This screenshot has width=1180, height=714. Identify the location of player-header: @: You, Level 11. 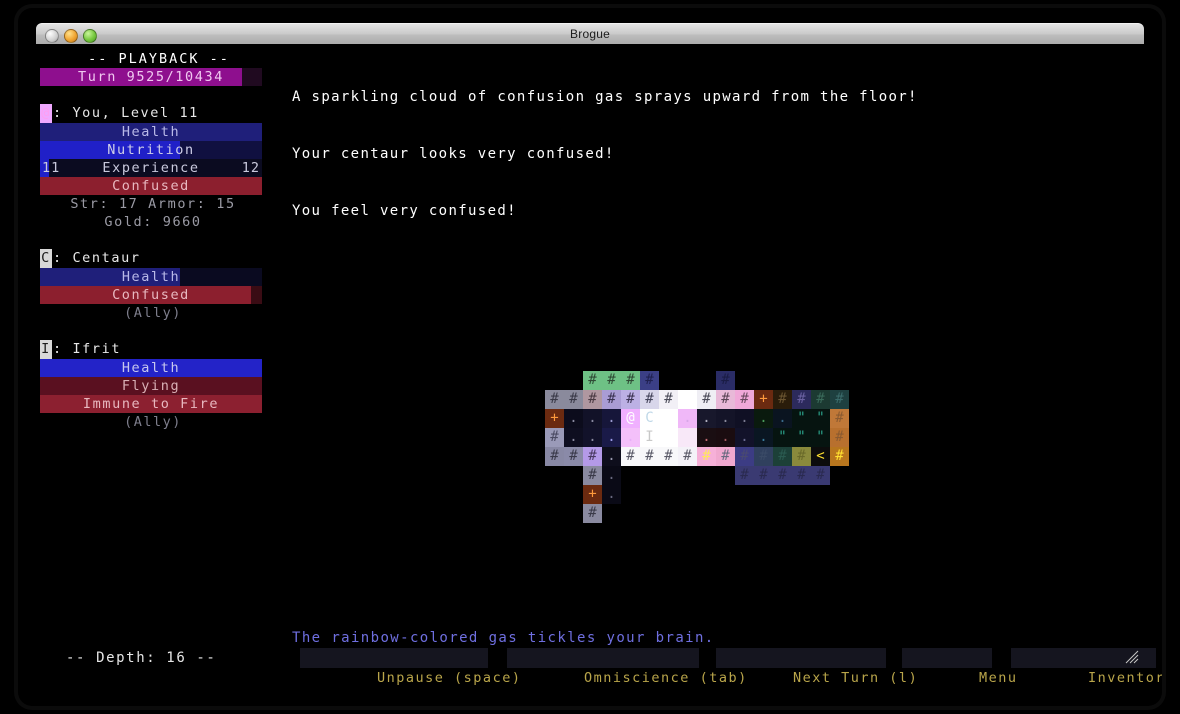
(161, 113).